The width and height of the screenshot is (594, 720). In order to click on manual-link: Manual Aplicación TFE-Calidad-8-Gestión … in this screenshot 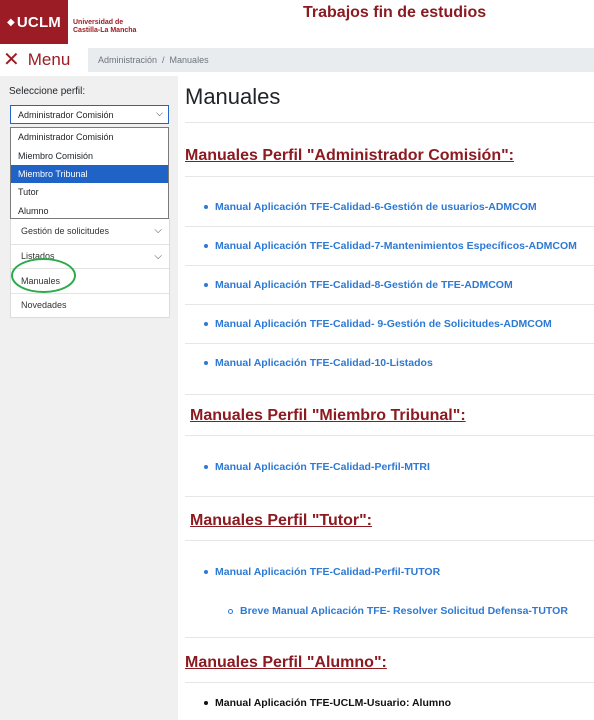, I will do `click(358, 285)`.